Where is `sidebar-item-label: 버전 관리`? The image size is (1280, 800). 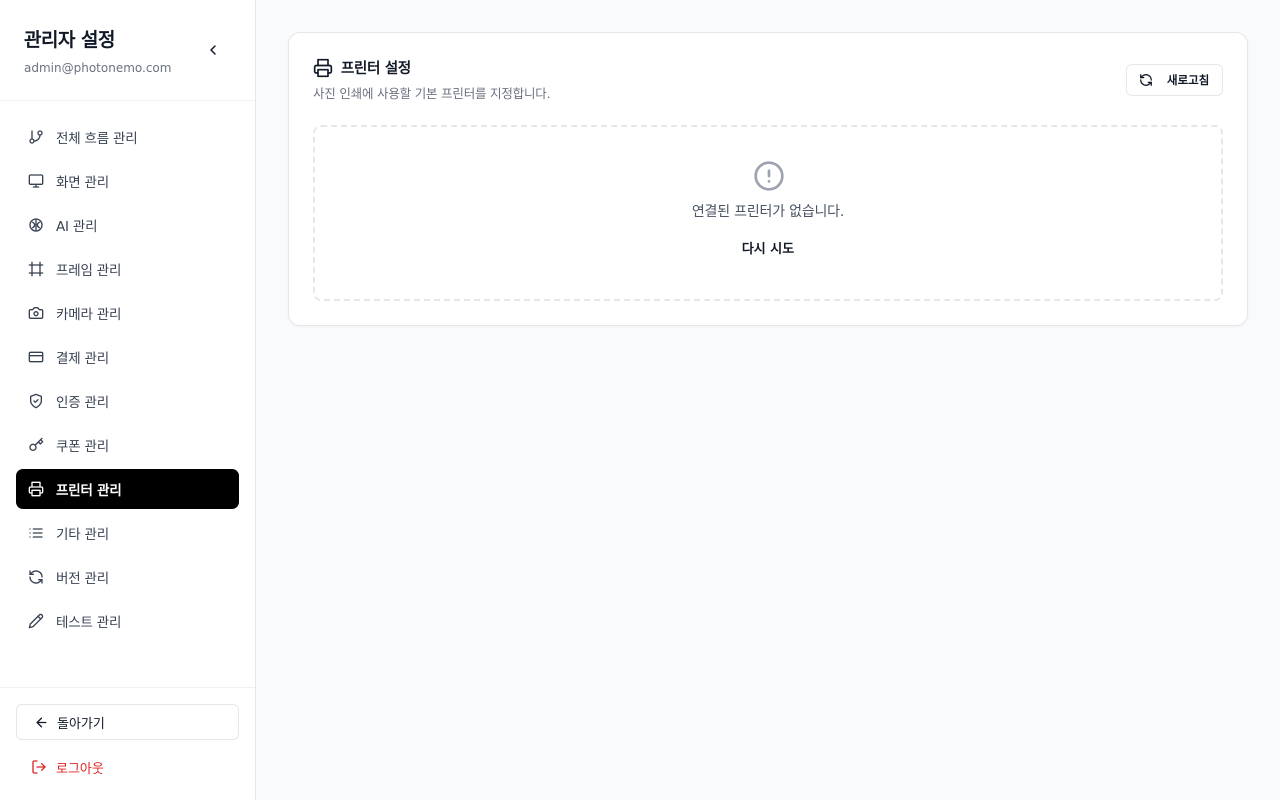 sidebar-item-label: 버전 관리 is located at coordinates (82, 579).